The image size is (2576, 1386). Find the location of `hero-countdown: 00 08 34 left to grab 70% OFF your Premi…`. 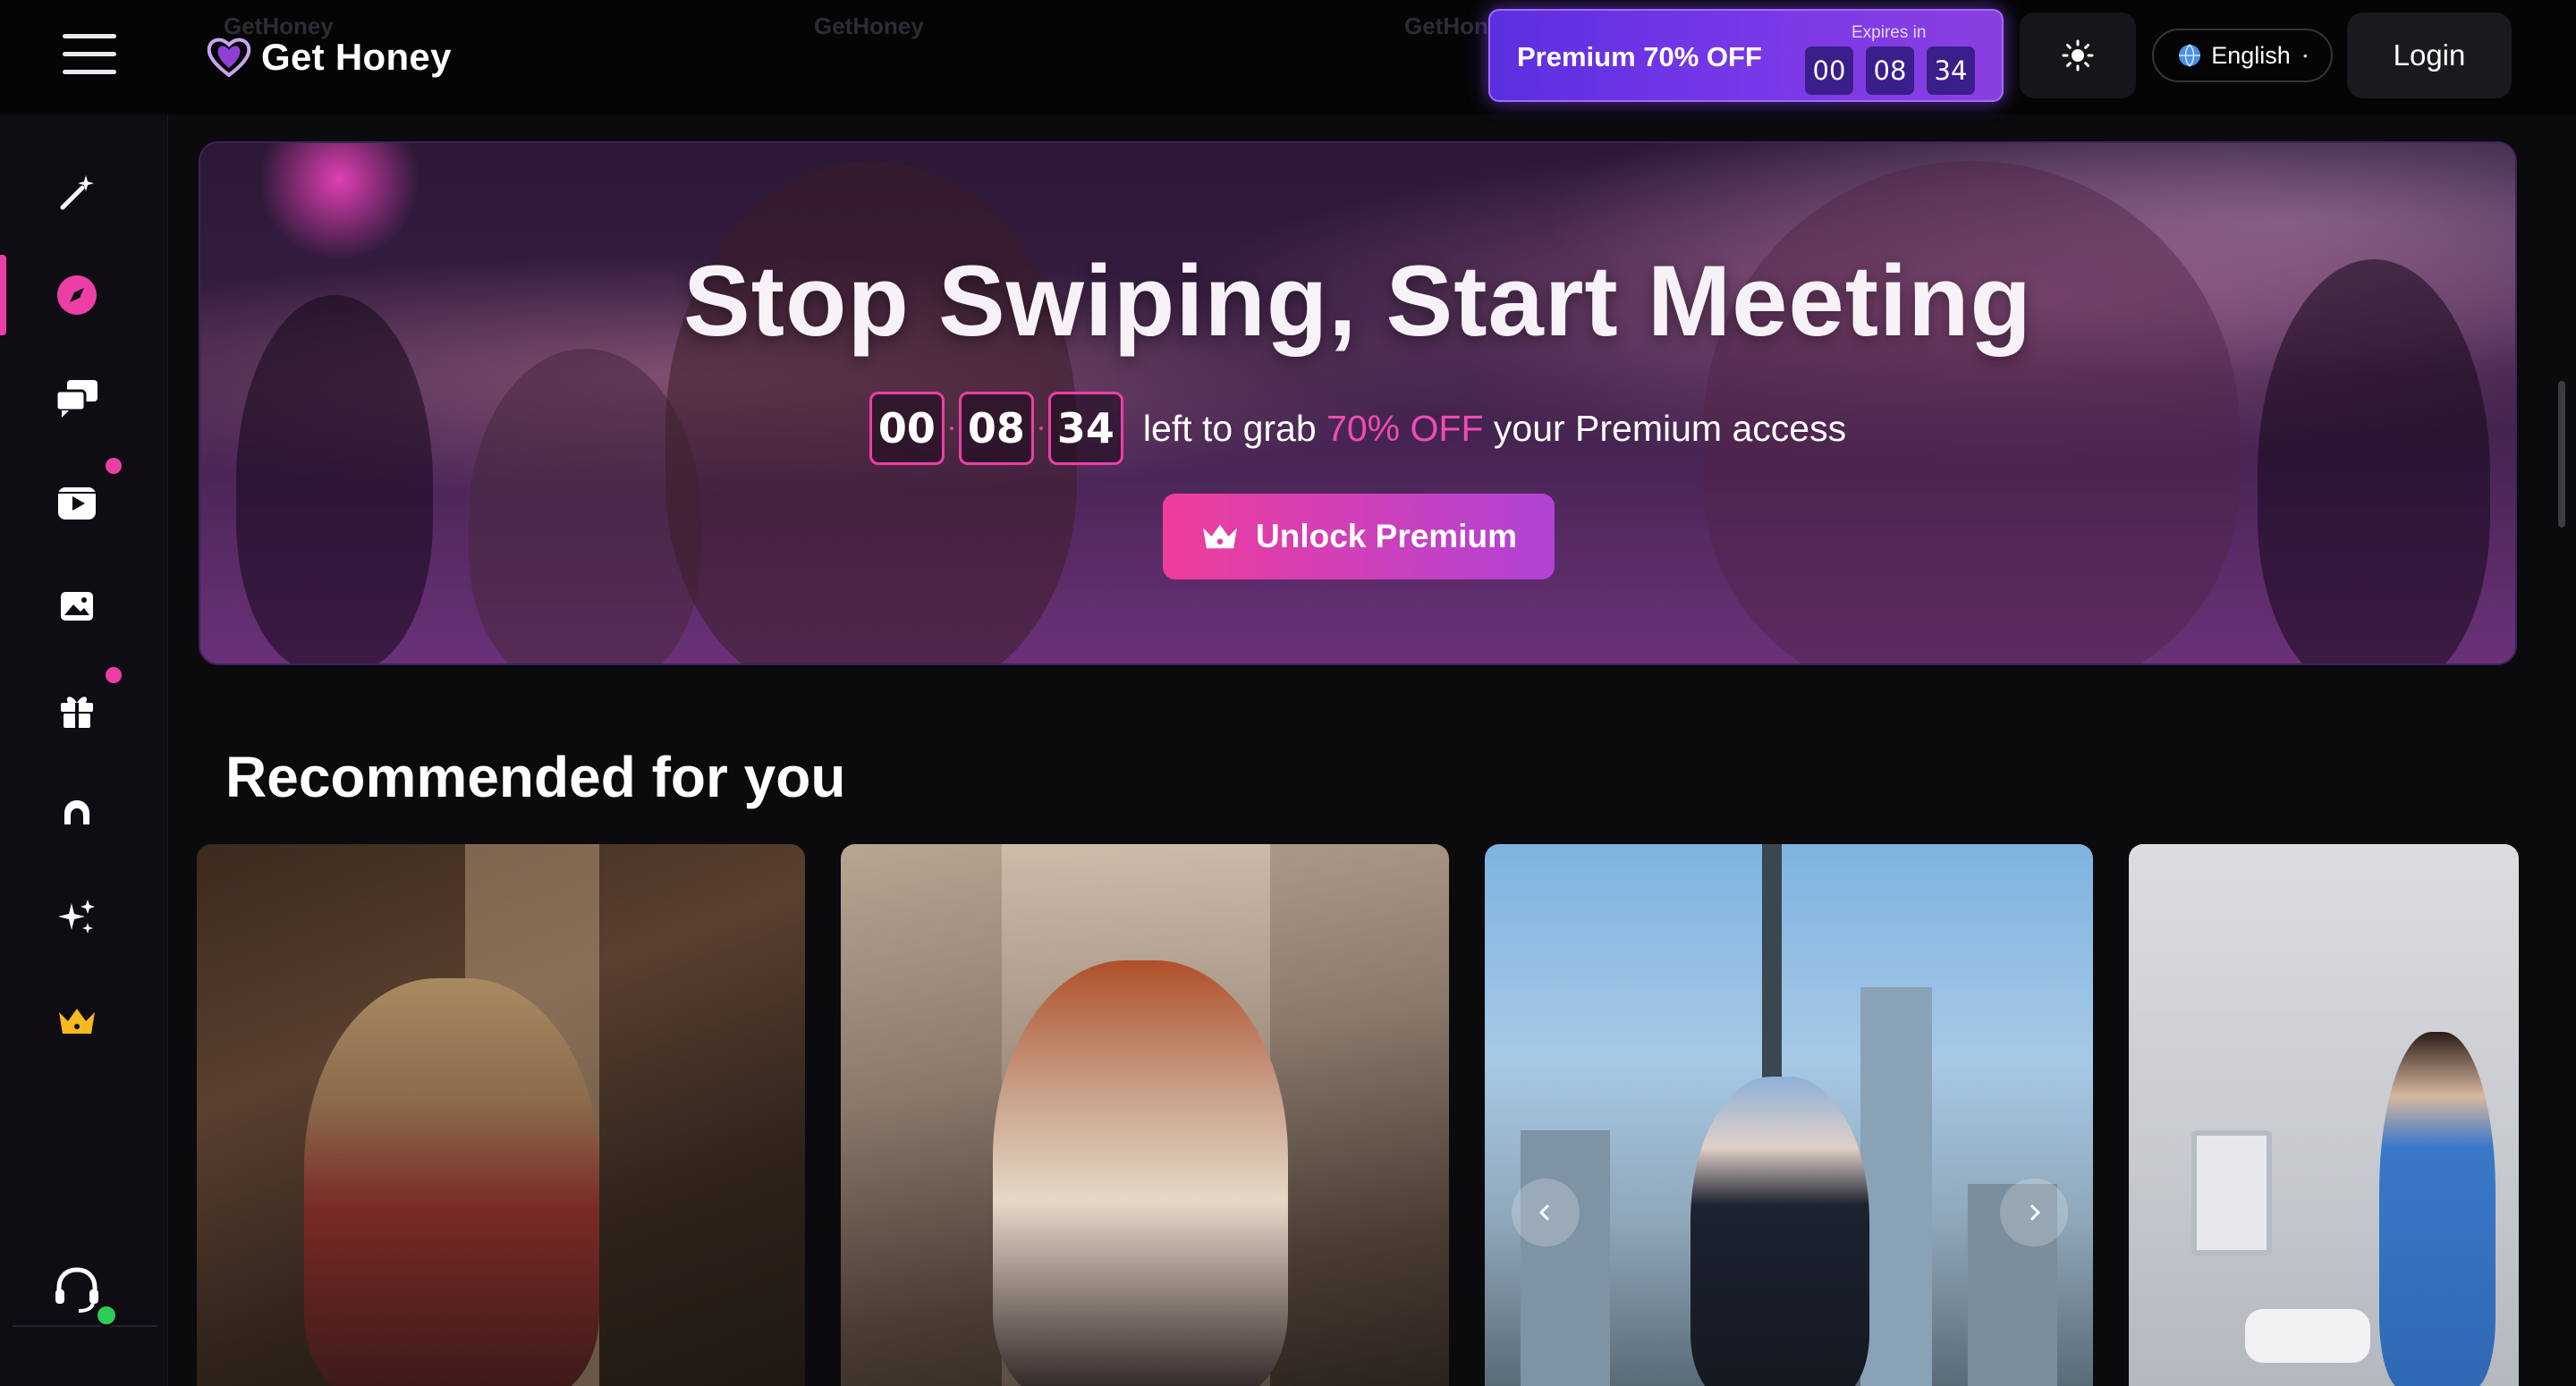

hero-countdown: 00 08 34 left to grab 70% OFF your Premi… is located at coordinates (1357, 428).